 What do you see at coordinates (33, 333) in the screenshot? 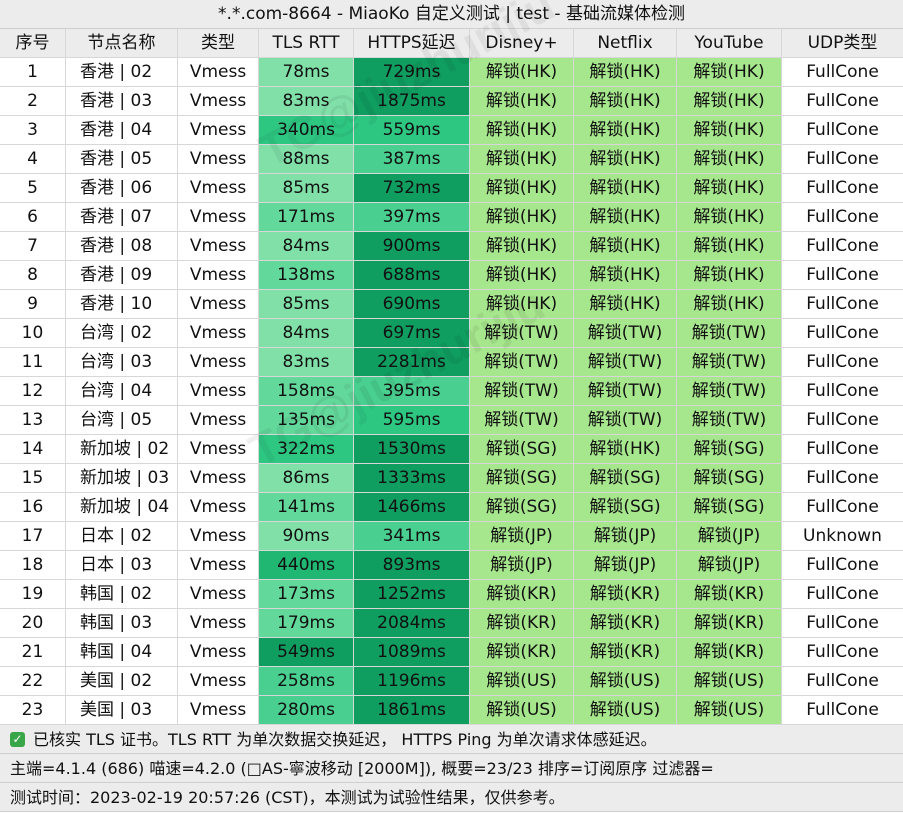
I see `cell-row-index: 10` at bounding box center [33, 333].